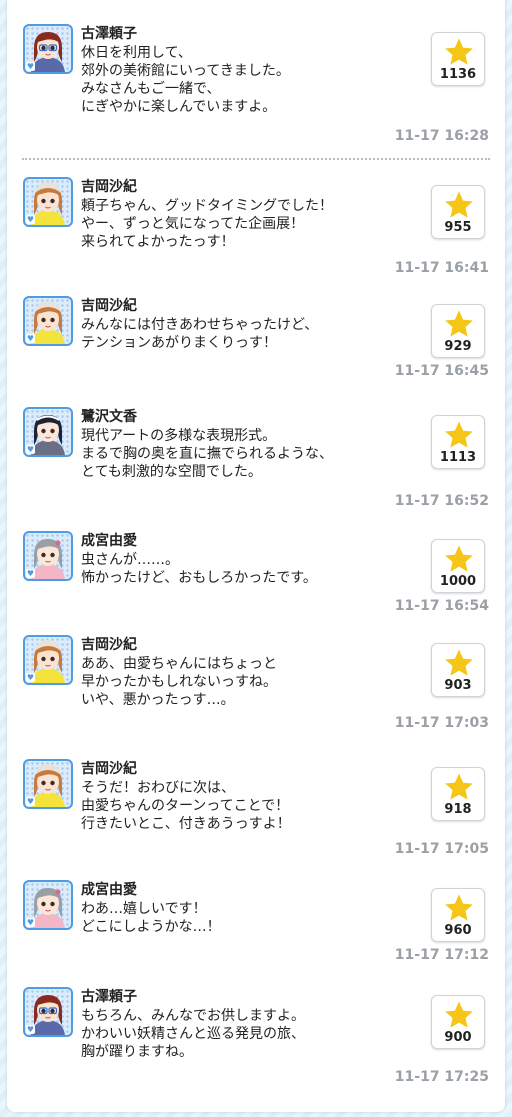 The image size is (512, 1117). What do you see at coordinates (200, 334) in the screenshot?
I see `post-message: みんなには付きあわせちゃったけど、 テンションあがりまくりっす！` at bounding box center [200, 334].